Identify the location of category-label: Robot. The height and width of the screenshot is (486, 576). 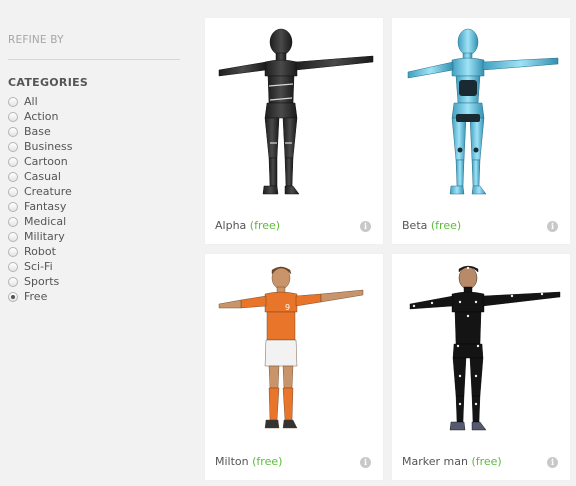
(40, 251).